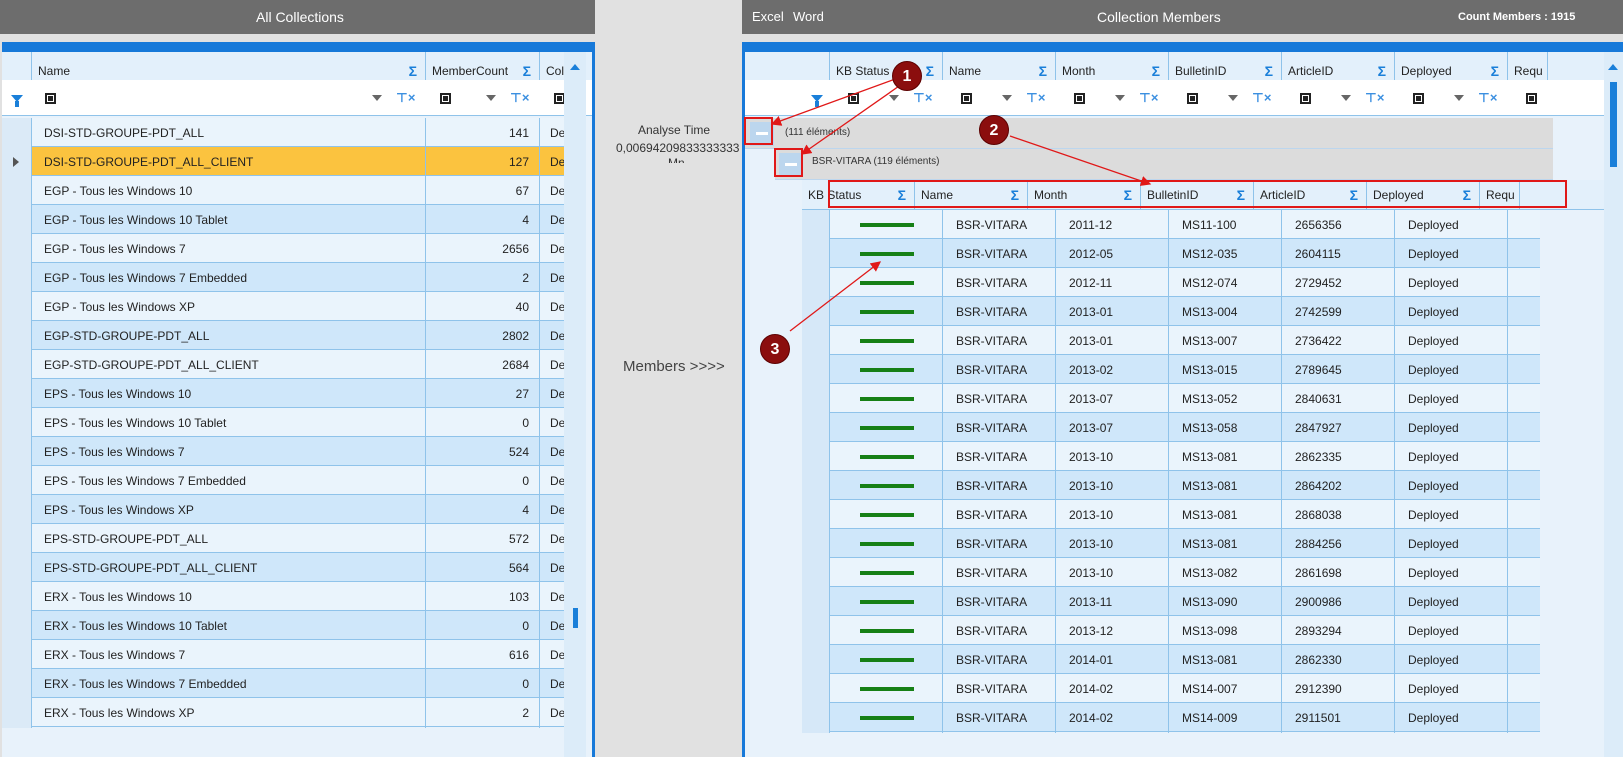 This screenshot has height=757, width=1623. What do you see at coordinates (907, 76) in the screenshot?
I see `annotation-badge-1: 1` at bounding box center [907, 76].